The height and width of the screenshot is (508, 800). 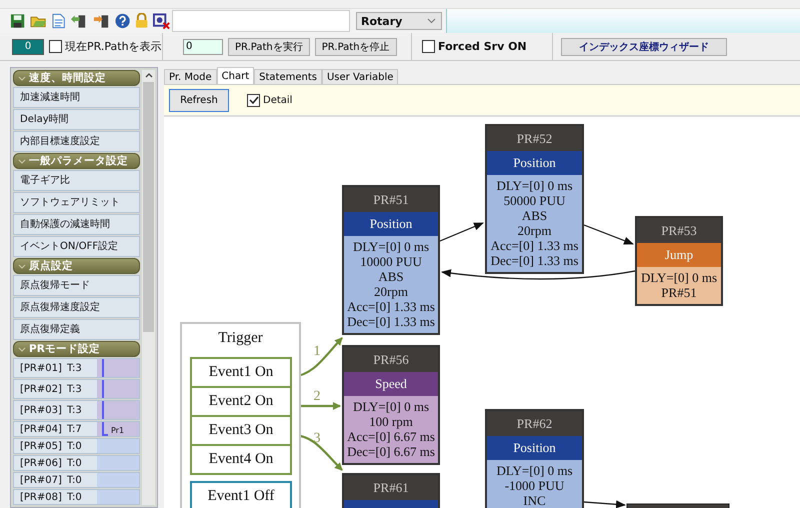 What do you see at coordinates (535, 424) in the screenshot?
I see `node-title: PR#62` at bounding box center [535, 424].